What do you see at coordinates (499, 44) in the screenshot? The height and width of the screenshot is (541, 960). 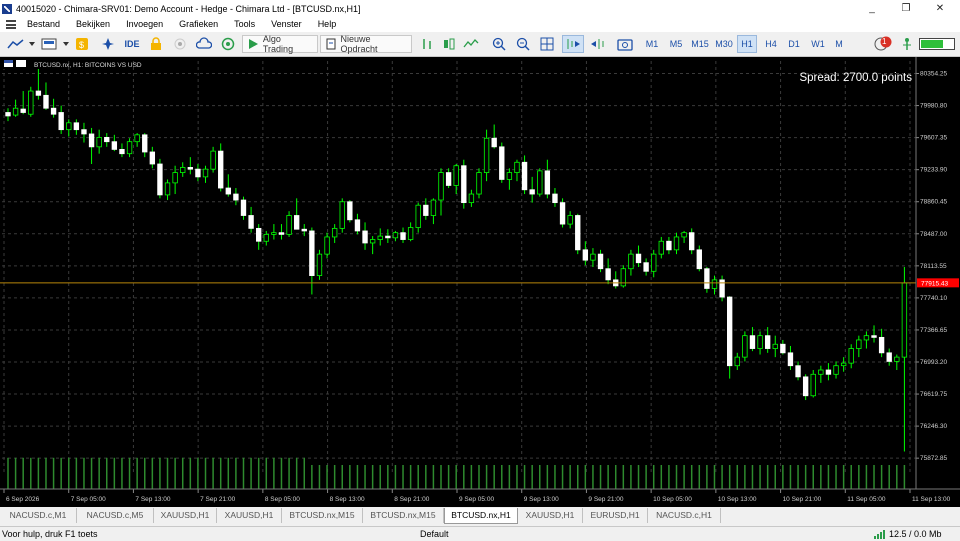 I see `zoom-in-icon` at bounding box center [499, 44].